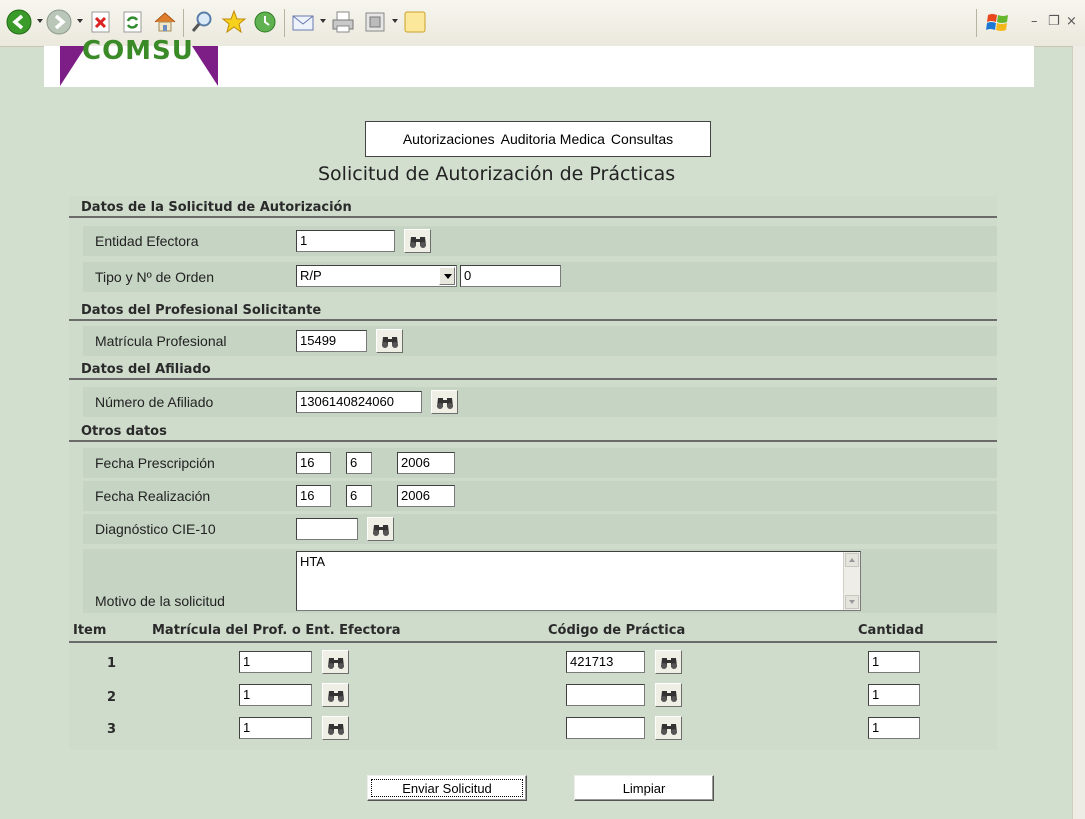  Describe the element at coordinates (395, 21) in the screenshot. I see `edit-dropdown-icon` at that location.